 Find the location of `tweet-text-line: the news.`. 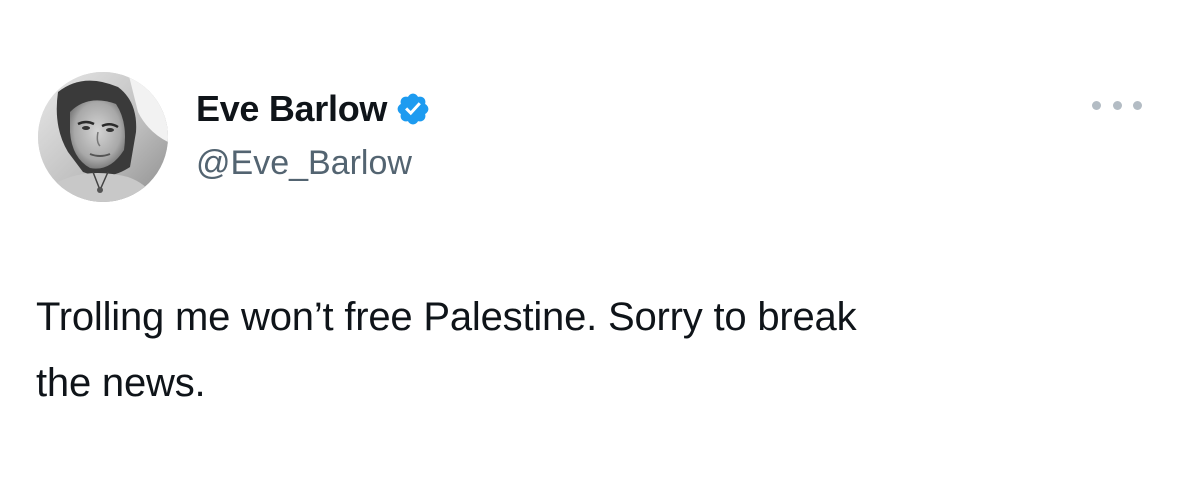

tweet-text-line: the news. is located at coordinates (121, 383).